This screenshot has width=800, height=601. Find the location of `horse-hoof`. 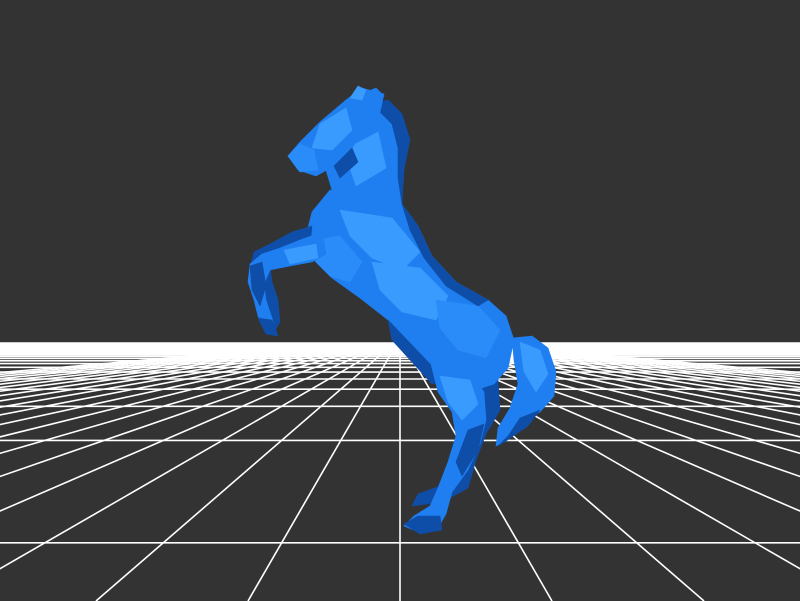

horse-hoof is located at coordinates (423, 525).